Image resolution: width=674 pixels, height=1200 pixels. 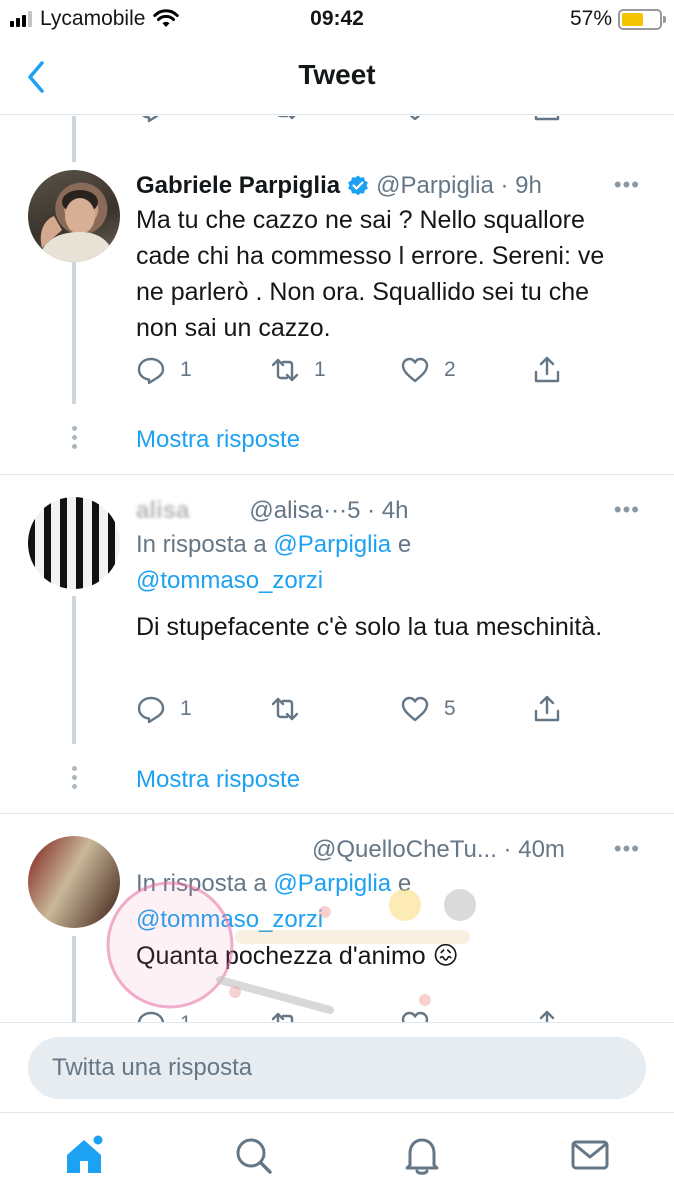 What do you see at coordinates (238, 186) in the screenshot?
I see `author-name: Gabriele Parpiglia` at bounding box center [238, 186].